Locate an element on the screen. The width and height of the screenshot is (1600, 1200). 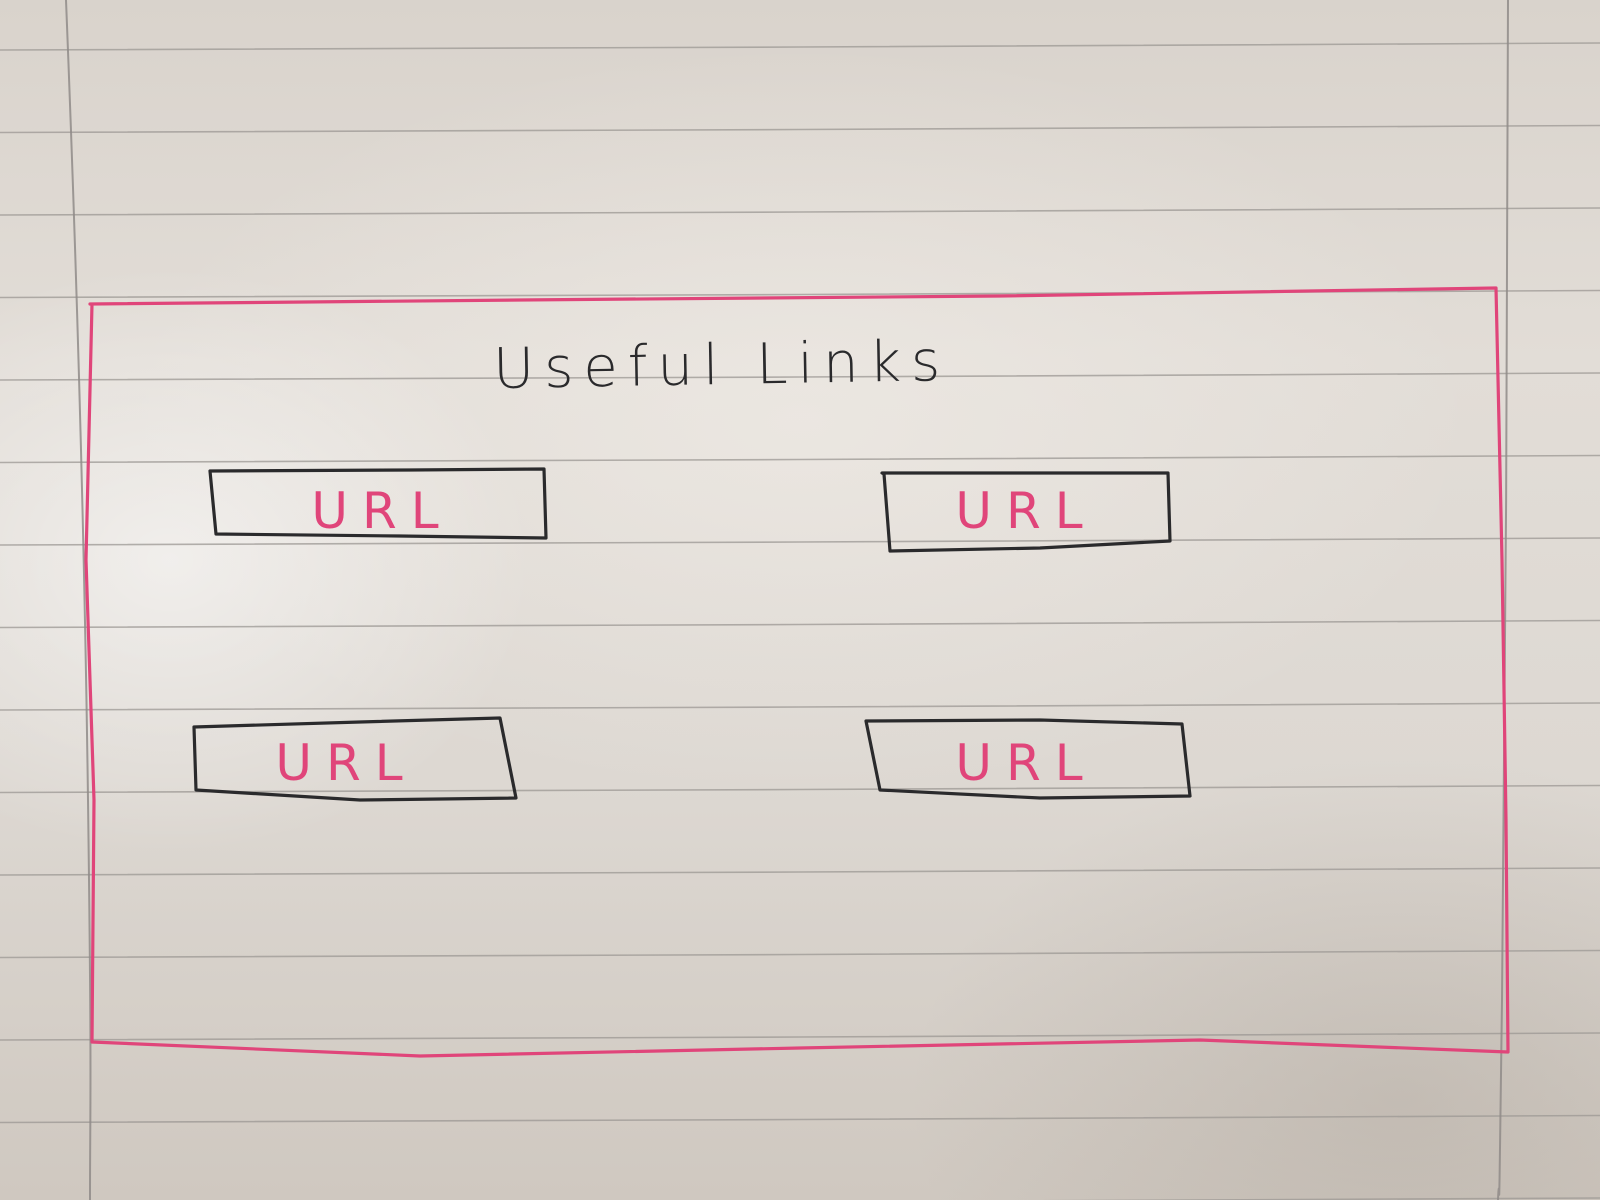
page-title: Useful Links is located at coordinates (722, 365).